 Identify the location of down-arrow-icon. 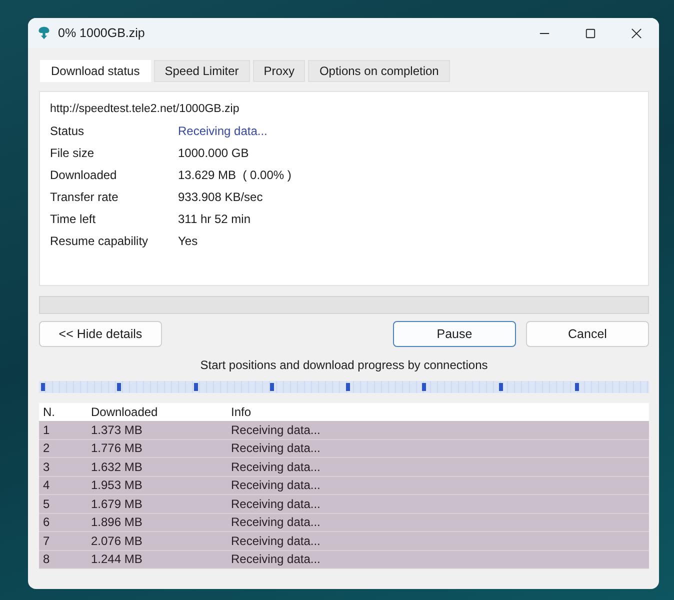
(44, 33).